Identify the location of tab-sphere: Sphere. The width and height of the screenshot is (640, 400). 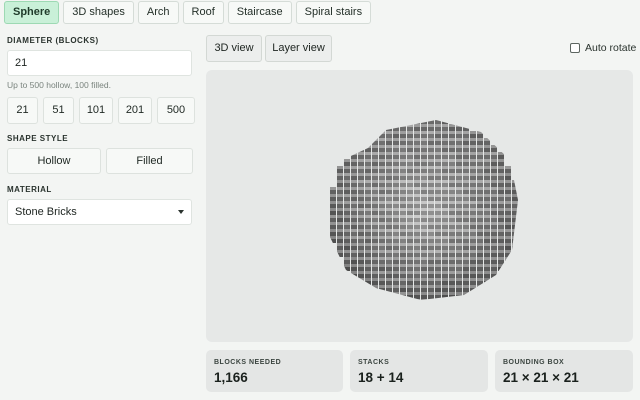
(32, 12).